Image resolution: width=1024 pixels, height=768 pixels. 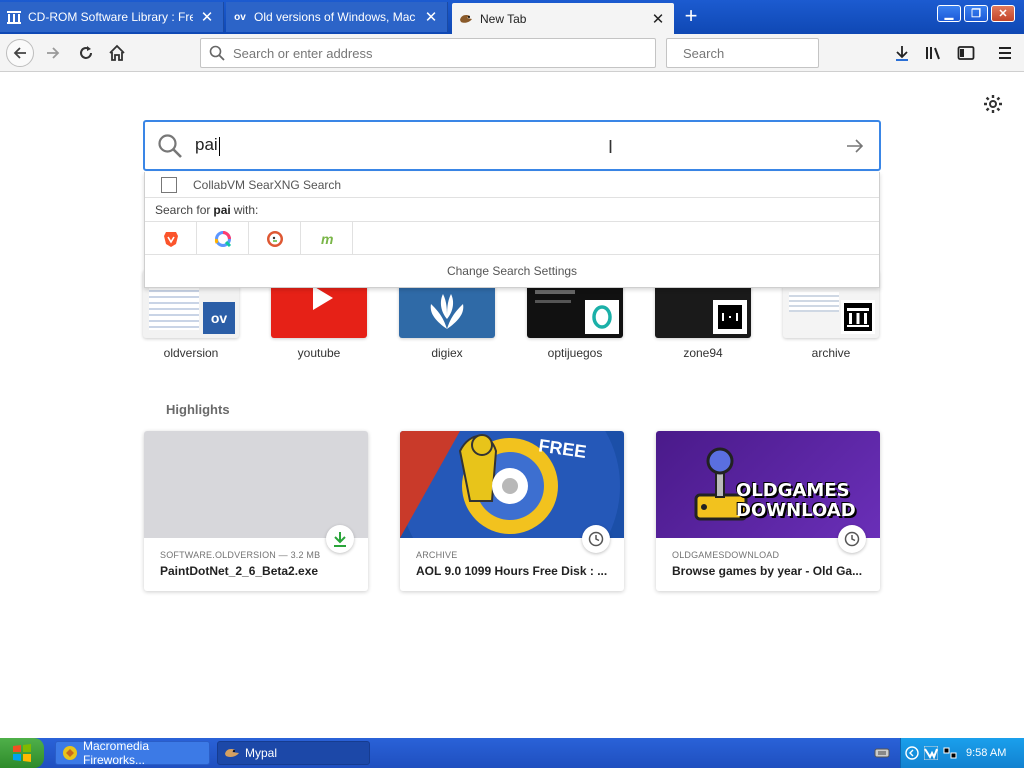 I want to click on gear-icon, so click(x=993, y=104).